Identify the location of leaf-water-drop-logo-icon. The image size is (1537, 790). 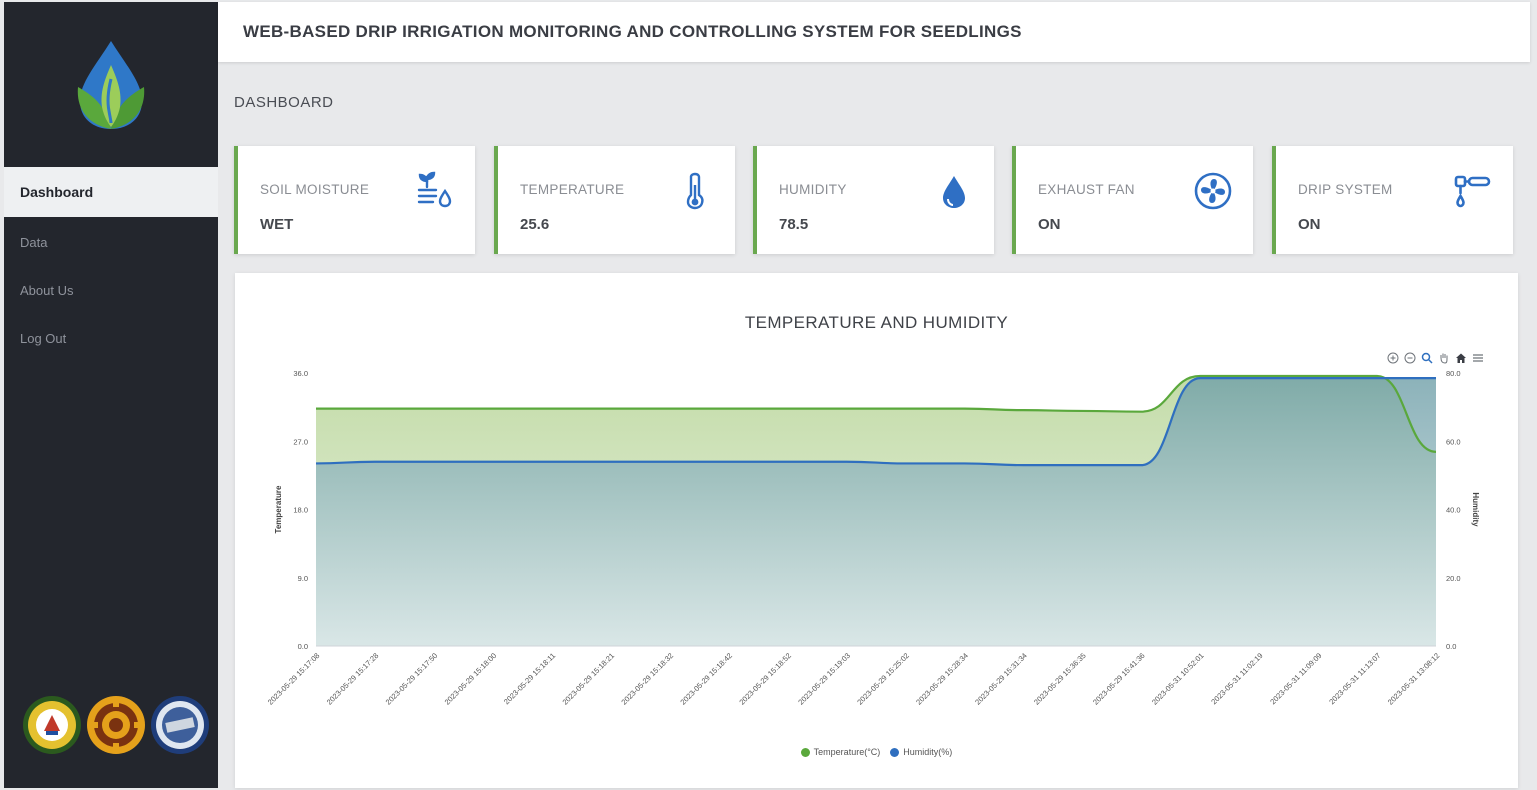
(111, 84).